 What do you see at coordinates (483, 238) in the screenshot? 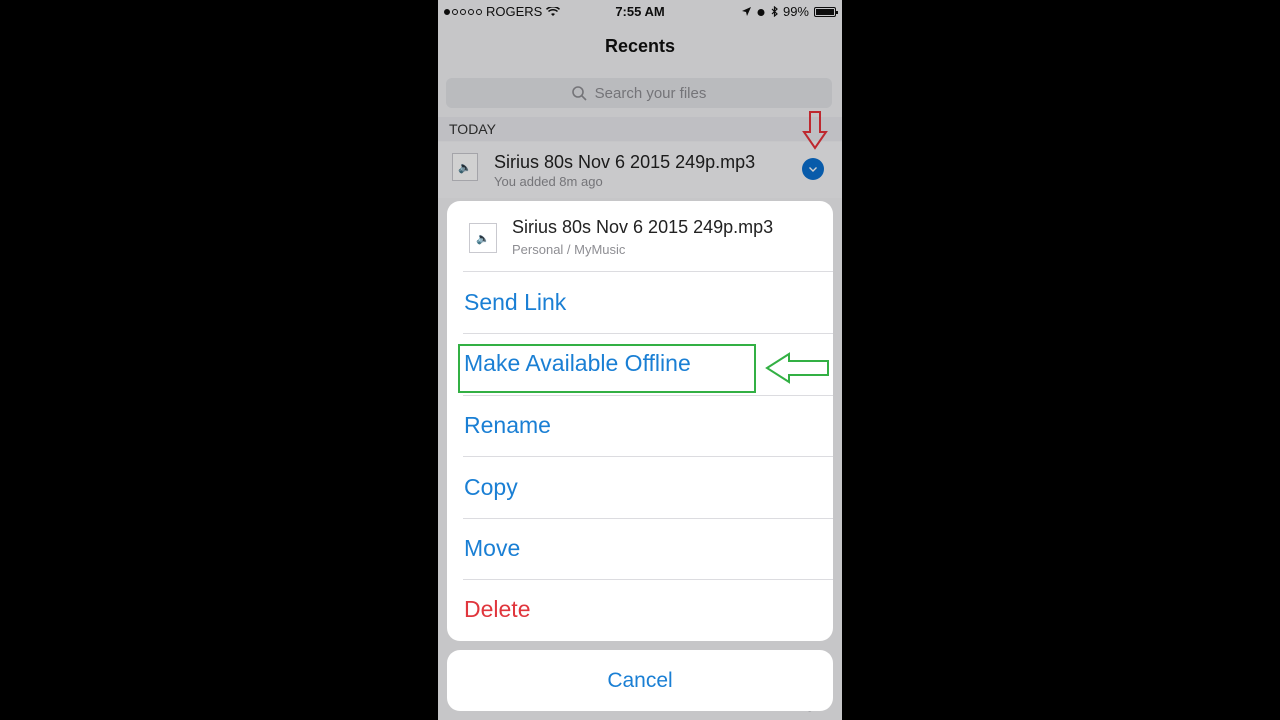
I see `audio-file-icon: 🔈` at bounding box center [483, 238].